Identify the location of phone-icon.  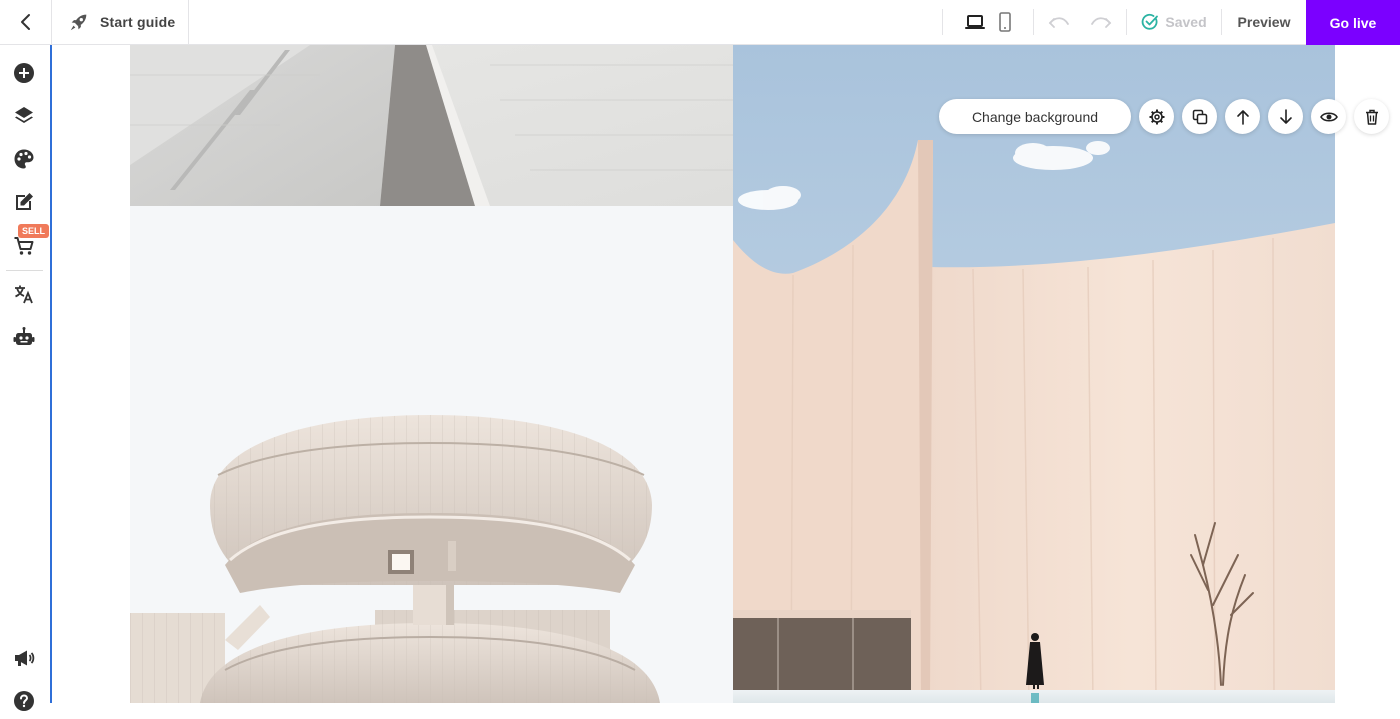
(1005, 22).